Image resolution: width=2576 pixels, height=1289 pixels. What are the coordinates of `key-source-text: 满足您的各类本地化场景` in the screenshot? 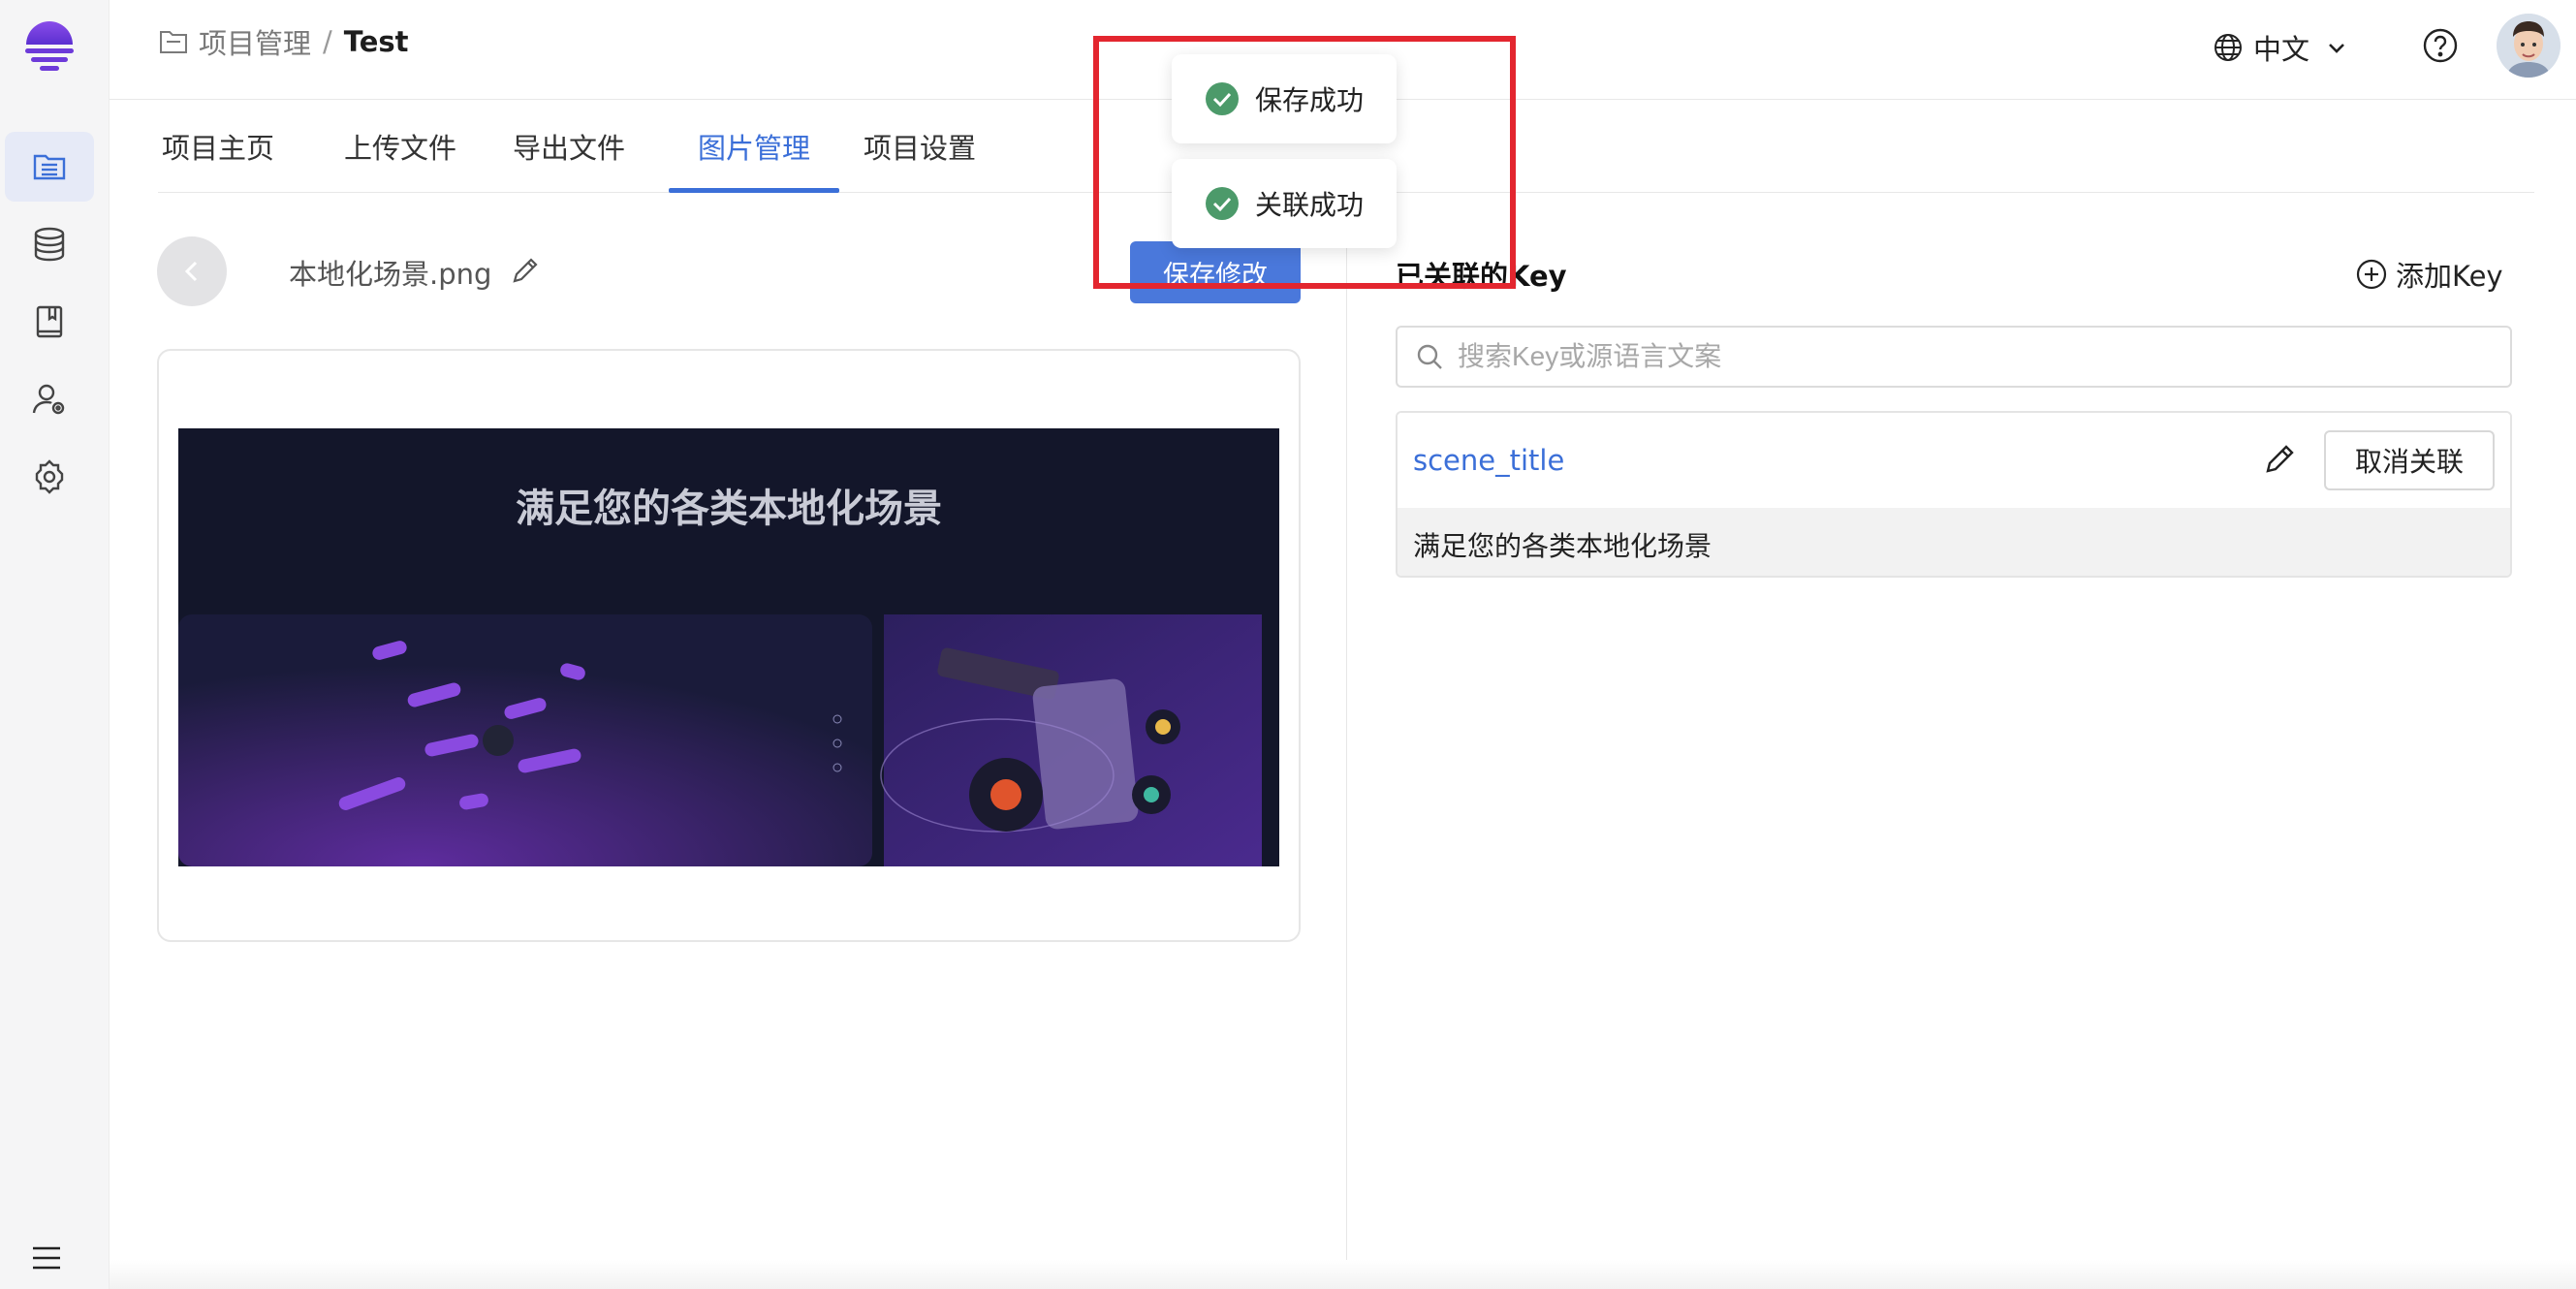 It's located at (1562, 546).